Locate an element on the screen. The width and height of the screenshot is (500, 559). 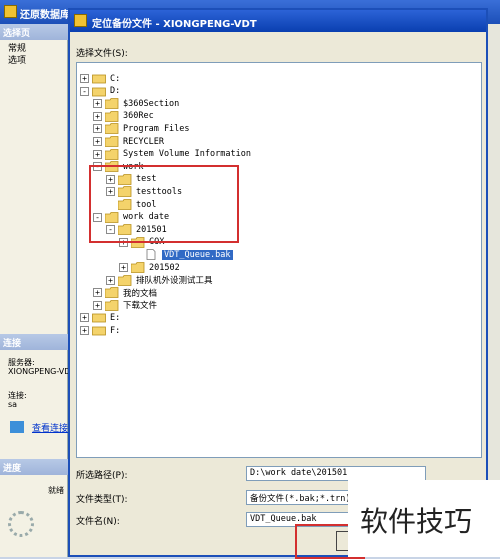
tree-node: + F: is located at coordinates (100, 330).